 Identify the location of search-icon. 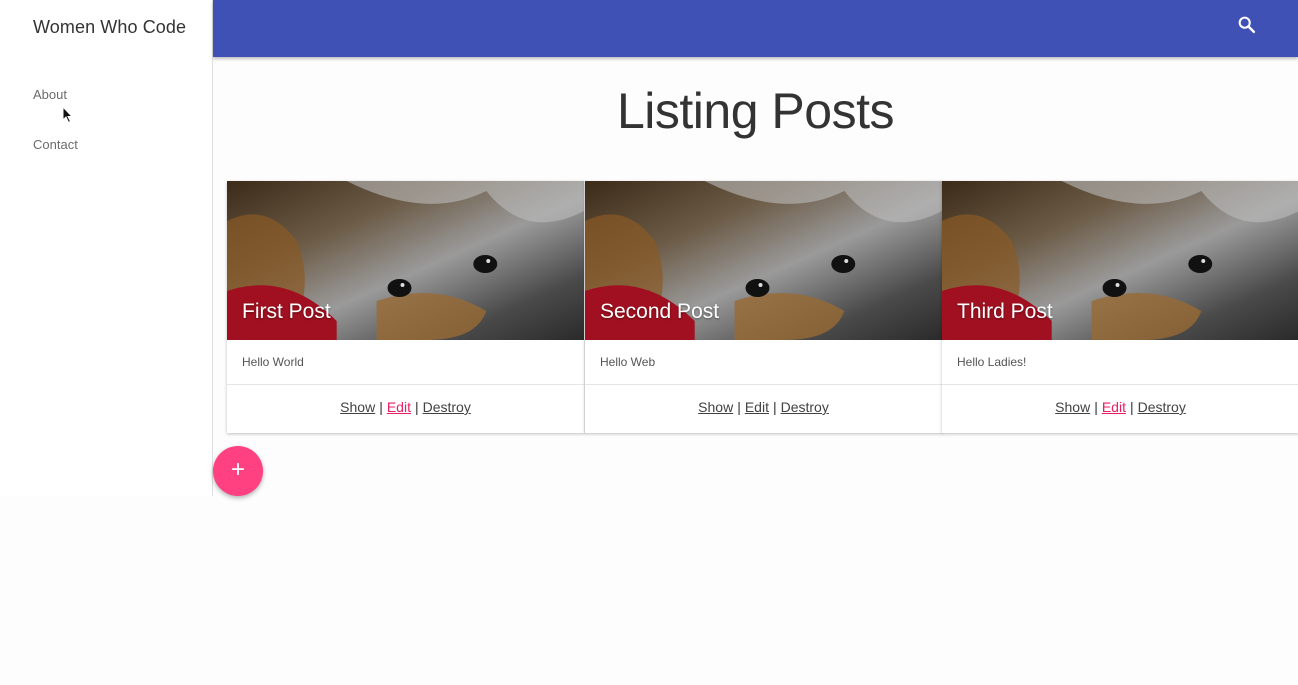
(1247, 25).